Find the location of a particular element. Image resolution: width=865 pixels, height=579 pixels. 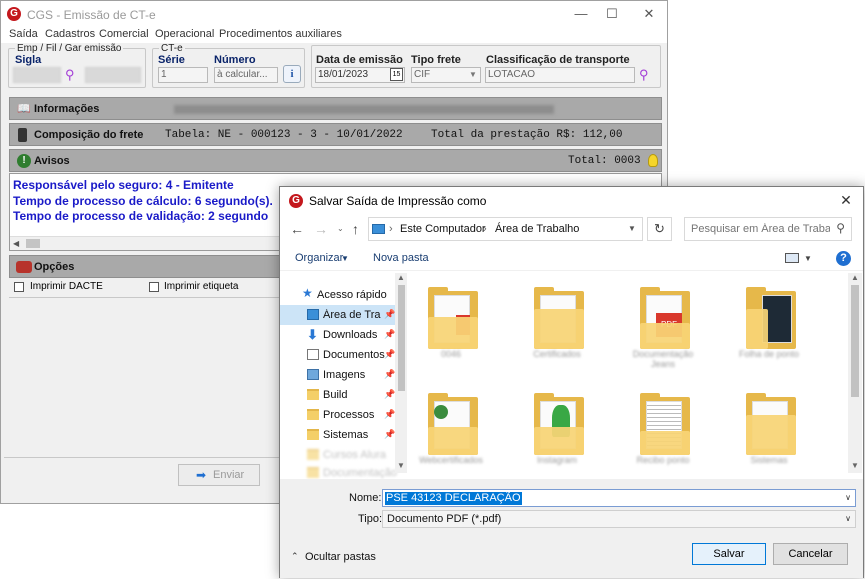

nav-item-processos: Processos 📌 is located at coordinates (338, 415).